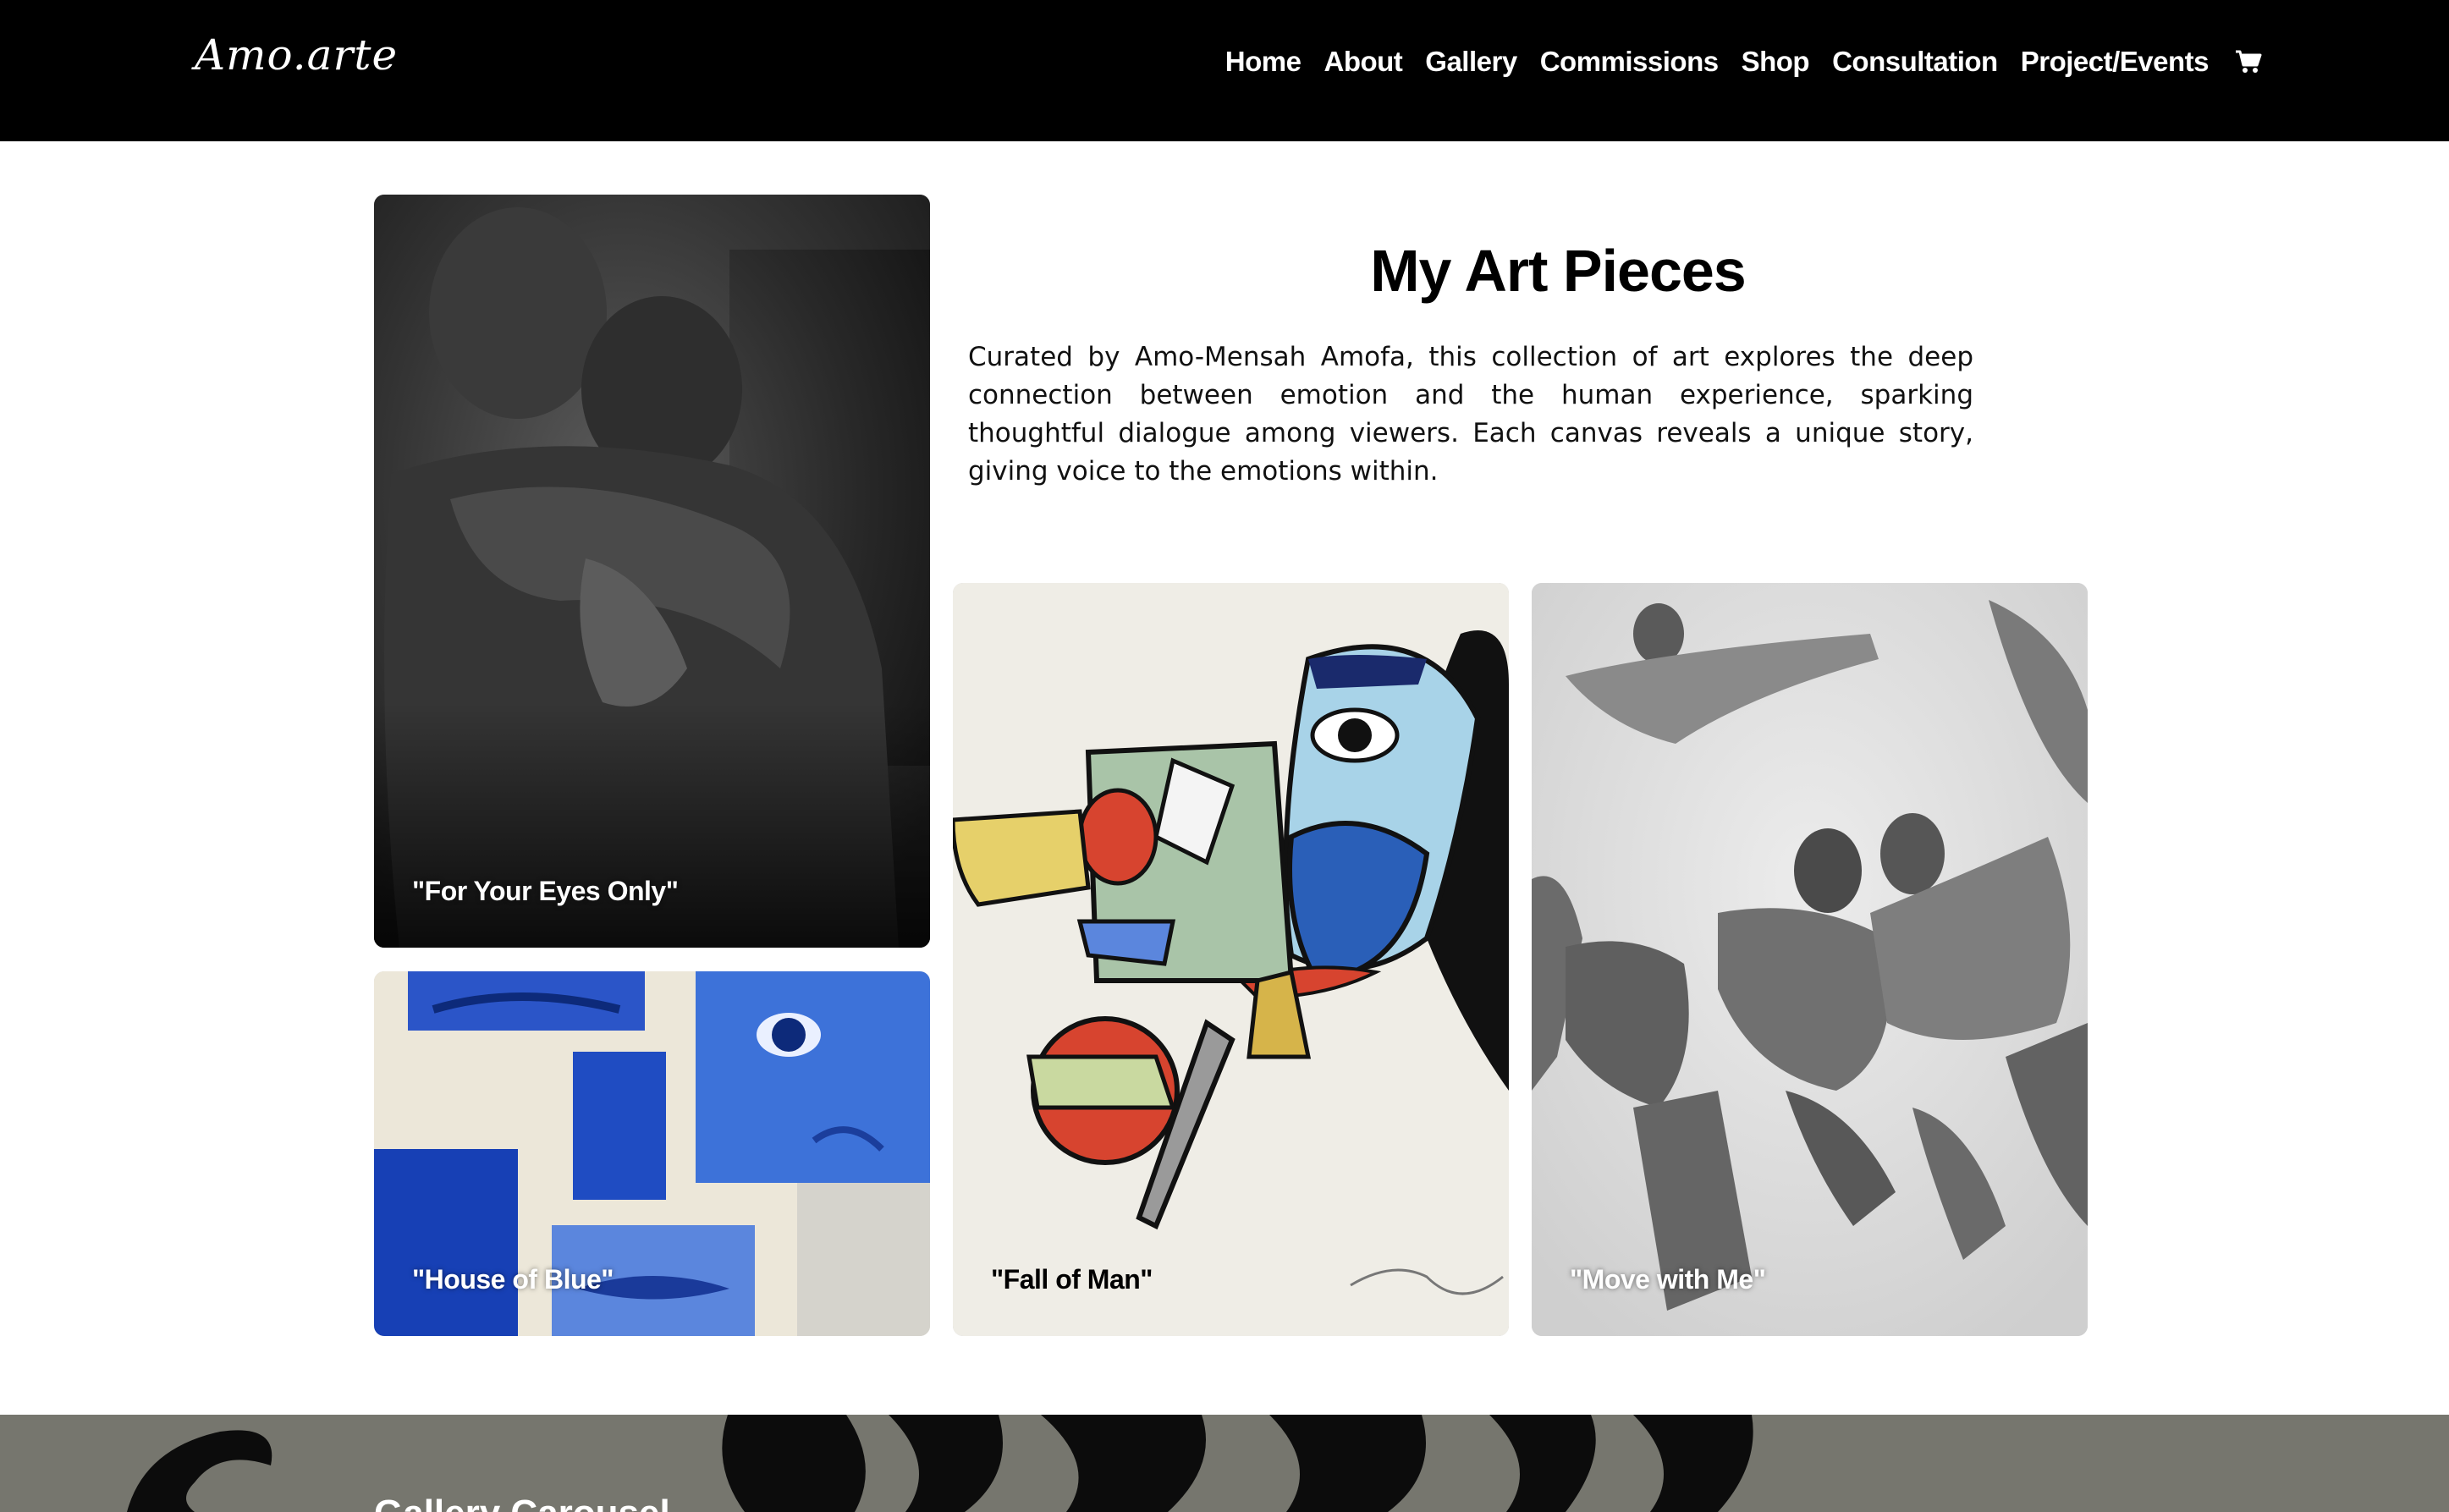 The width and height of the screenshot is (2449, 1512). I want to click on nav-about: About, so click(1363, 62).